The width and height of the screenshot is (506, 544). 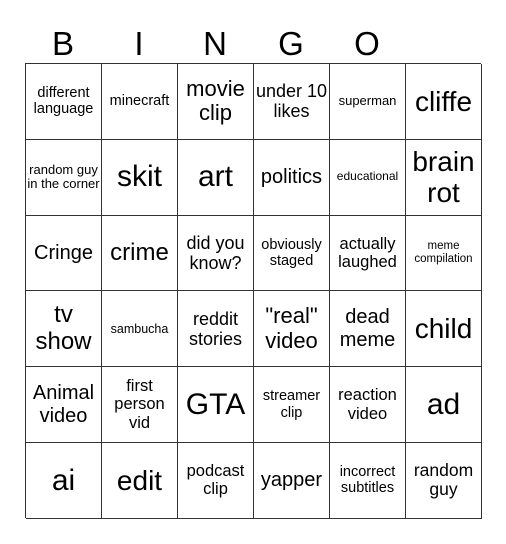 I want to click on cell-text: yapper, so click(x=291, y=480).